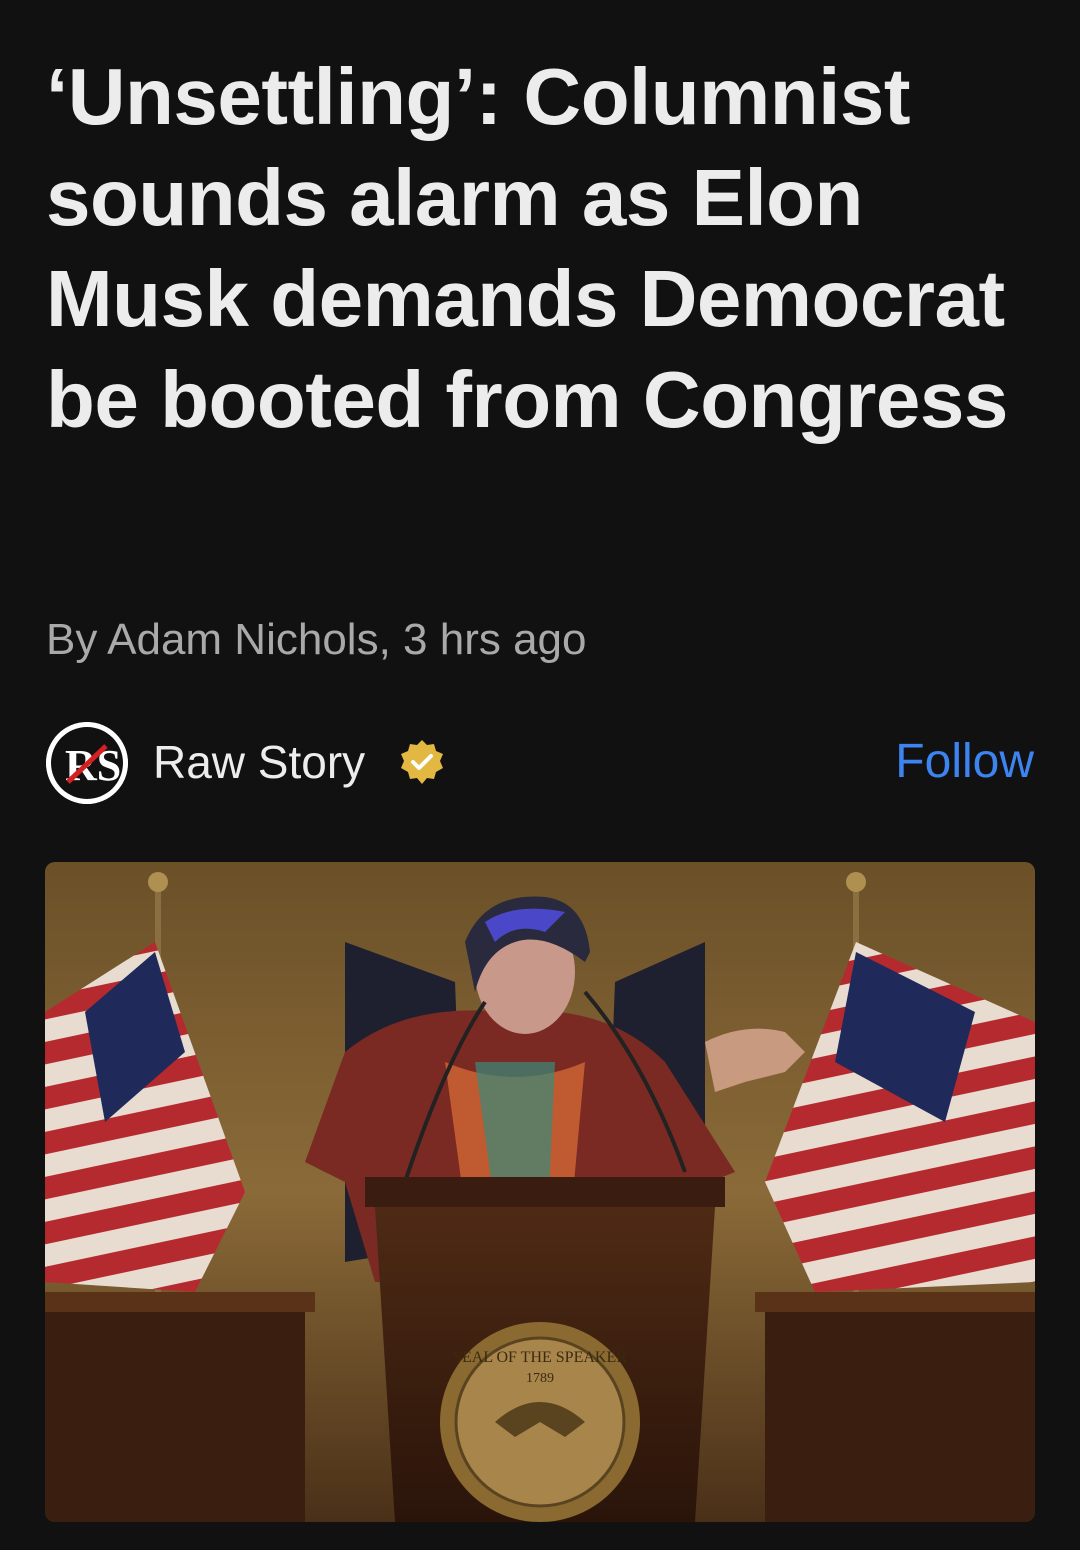 Image resolution: width=1080 pixels, height=1550 pixels. Describe the element at coordinates (540, 764) in the screenshot. I see `publisher-row: RS Raw Story Follow` at that location.